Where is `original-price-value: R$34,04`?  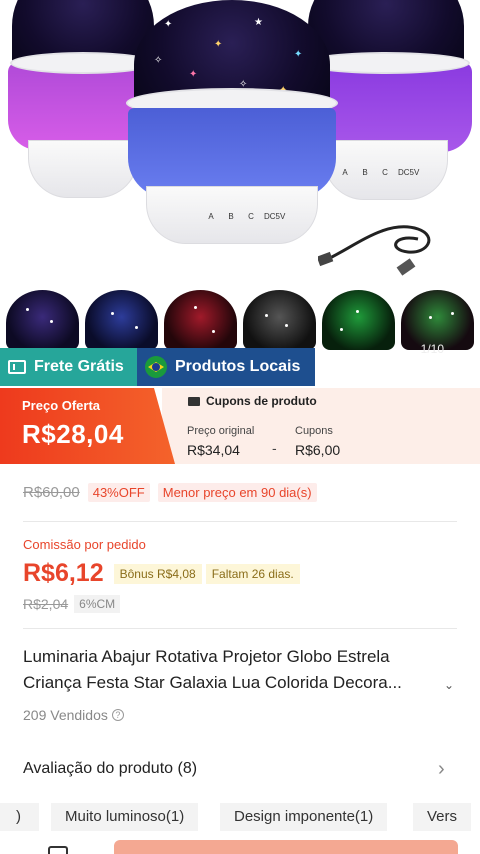
original-price-value: R$34,04 is located at coordinates (213, 450).